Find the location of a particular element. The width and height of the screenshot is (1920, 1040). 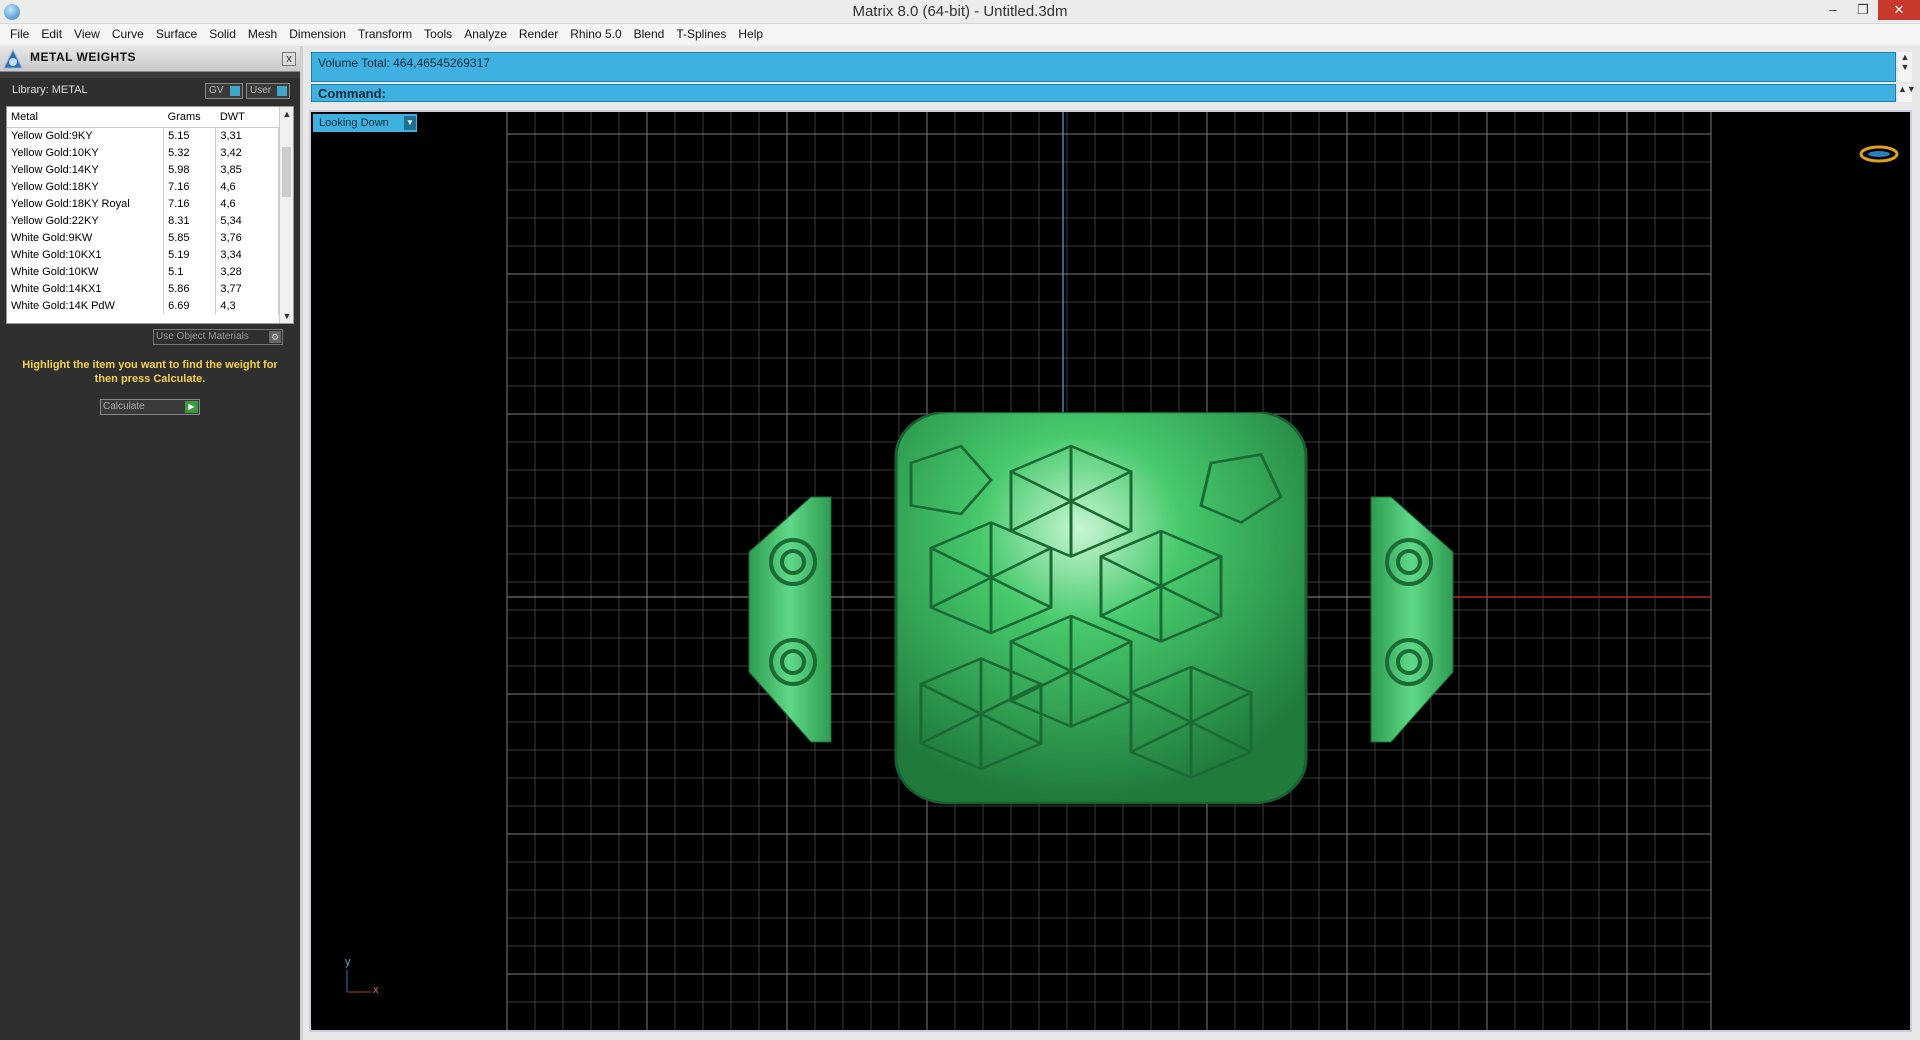

table-row: White Gold:9KW 5.85 3,76 is located at coordinates (143, 237).